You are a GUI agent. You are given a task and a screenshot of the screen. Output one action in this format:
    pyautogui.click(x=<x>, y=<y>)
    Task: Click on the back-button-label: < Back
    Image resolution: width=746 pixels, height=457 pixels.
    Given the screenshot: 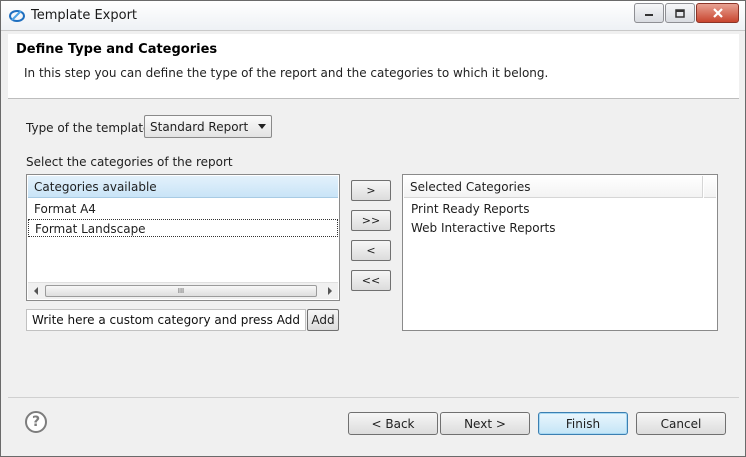 What is the action you would take?
    pyautogui.click(x=393, y=424)
    